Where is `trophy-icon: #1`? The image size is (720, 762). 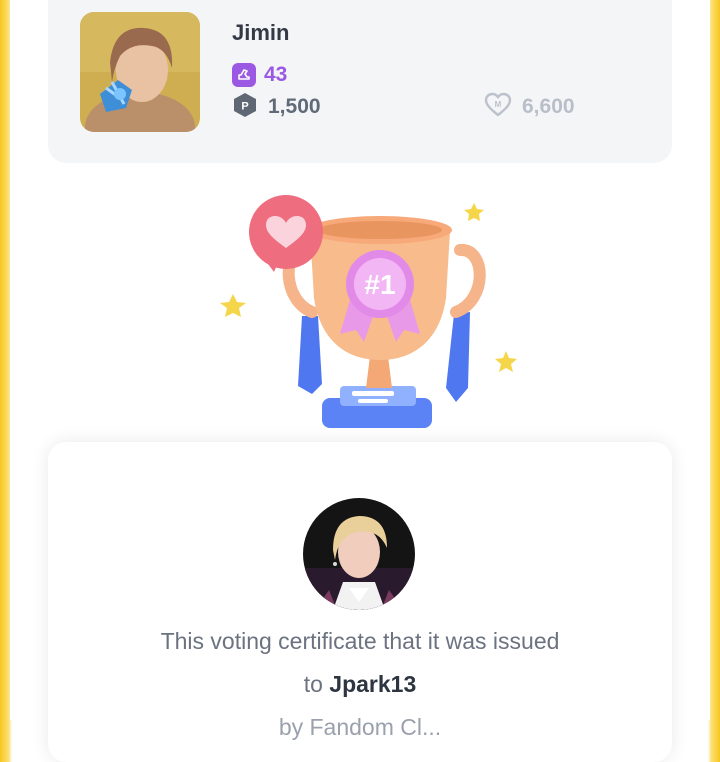 trophy-icon: #1 is located at coordinates (368, 311).